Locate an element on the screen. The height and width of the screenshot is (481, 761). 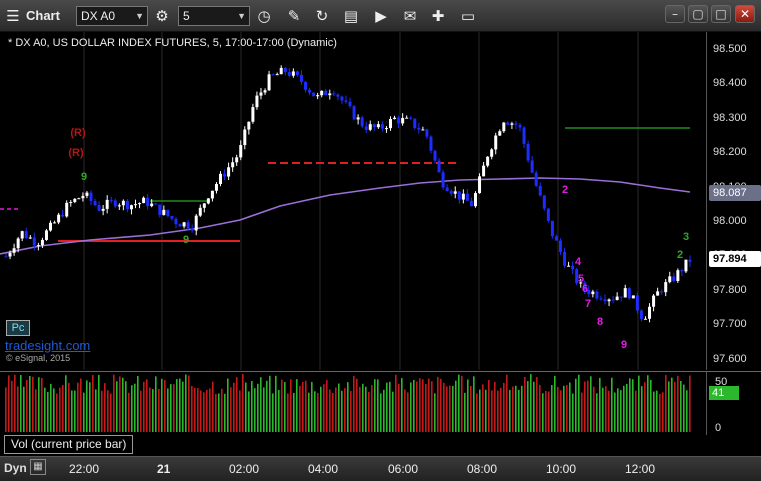
minimize-button: – is located at coordinates (675, 14).